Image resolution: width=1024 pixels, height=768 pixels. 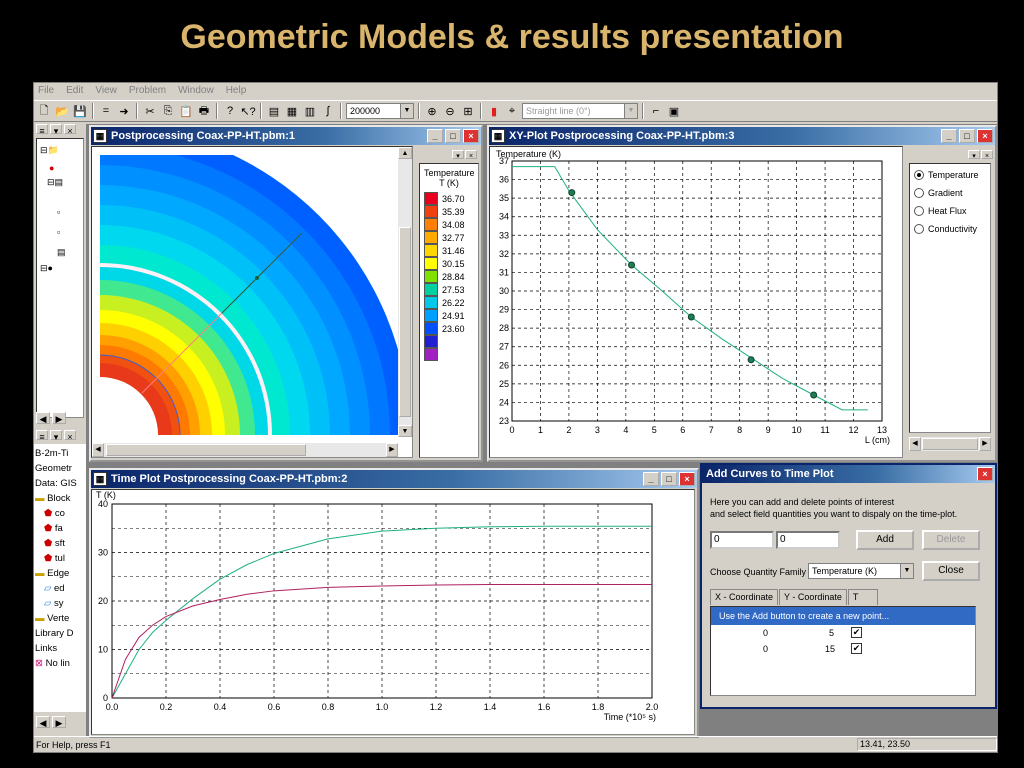 What do you see at coordinates (450, 111) in the screenshot?
I see `zoom-out-icon: ⊖` at bounding box center [450, 111].